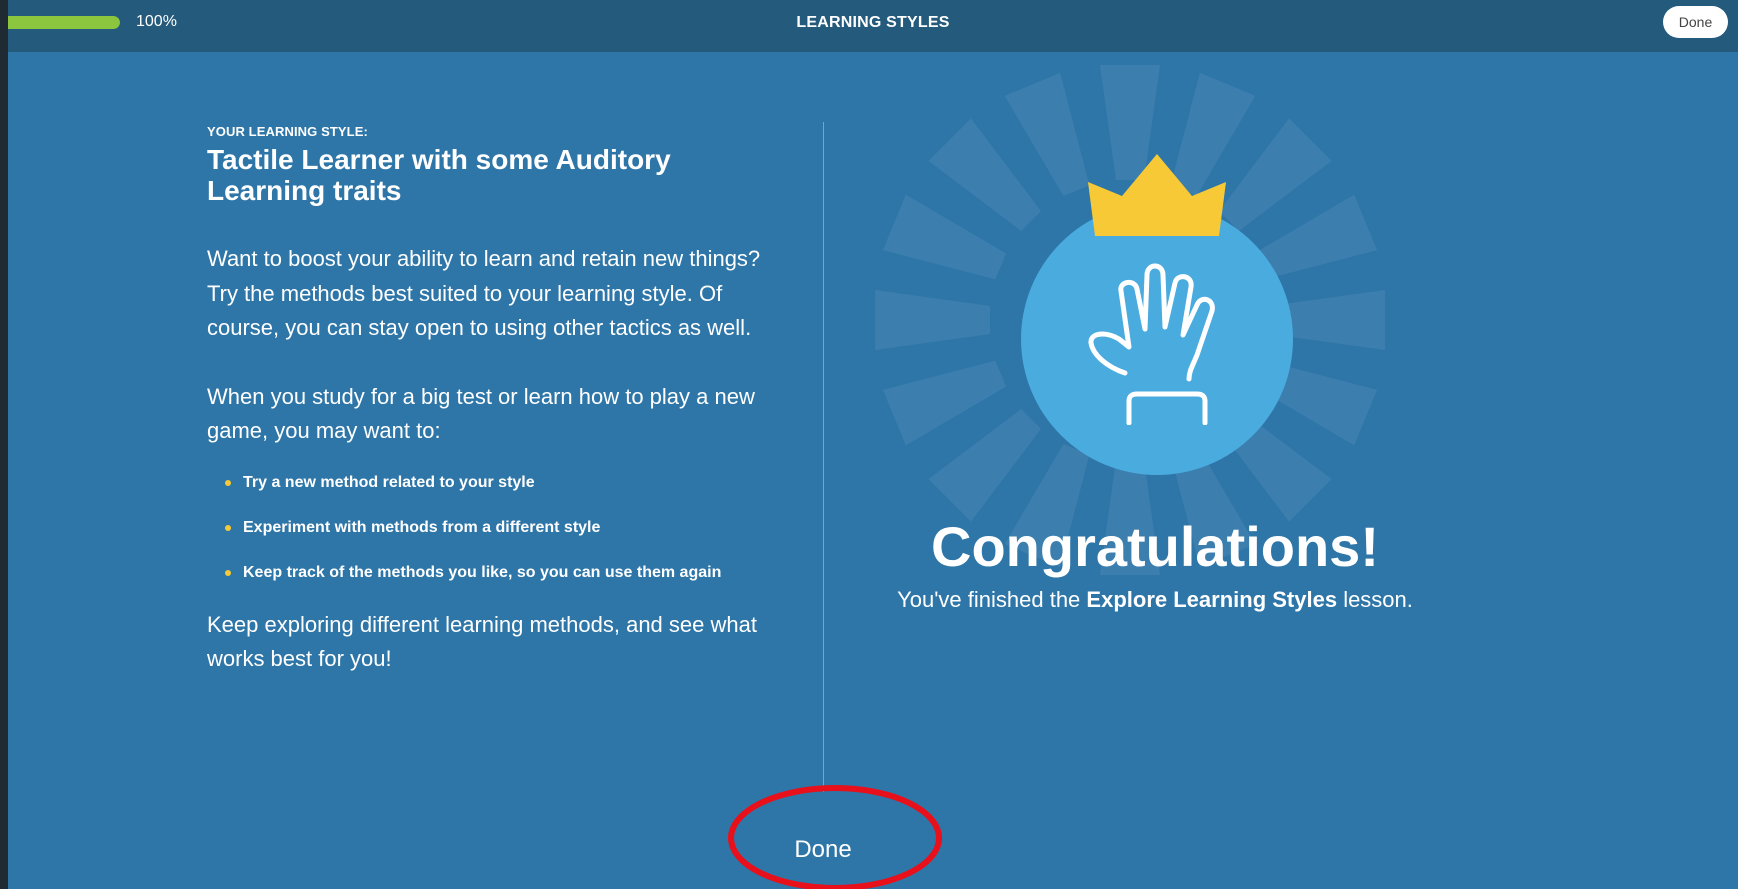 This screenshot has width=1738, height=889. I want to click on top-bar: 100% LEARNING STYLES Done, so click(873, 26).